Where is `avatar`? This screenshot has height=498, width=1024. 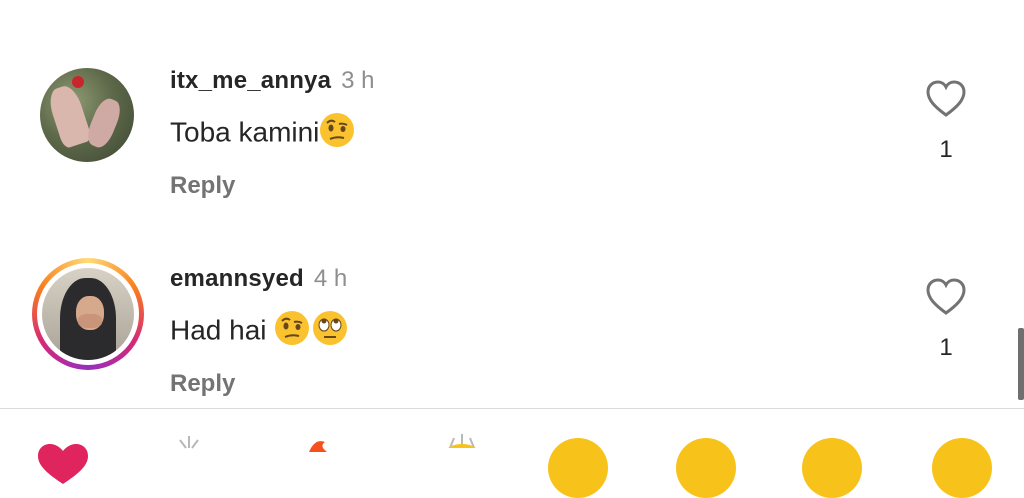 avatar is located at coordinates (88, 116).